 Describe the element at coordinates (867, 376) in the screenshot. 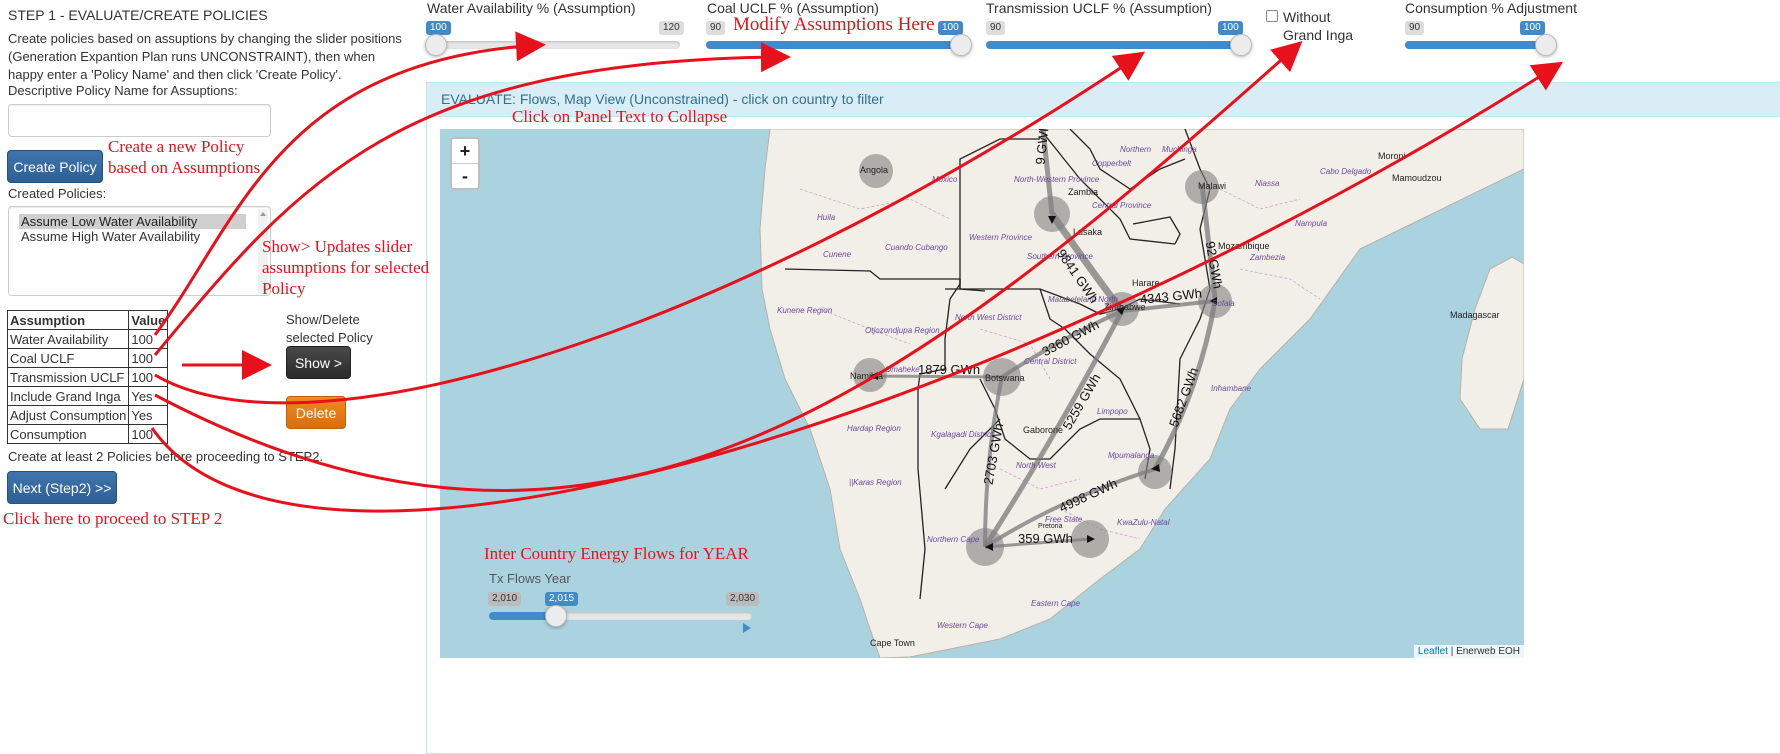

I see `map-label: Namibia` at that location.